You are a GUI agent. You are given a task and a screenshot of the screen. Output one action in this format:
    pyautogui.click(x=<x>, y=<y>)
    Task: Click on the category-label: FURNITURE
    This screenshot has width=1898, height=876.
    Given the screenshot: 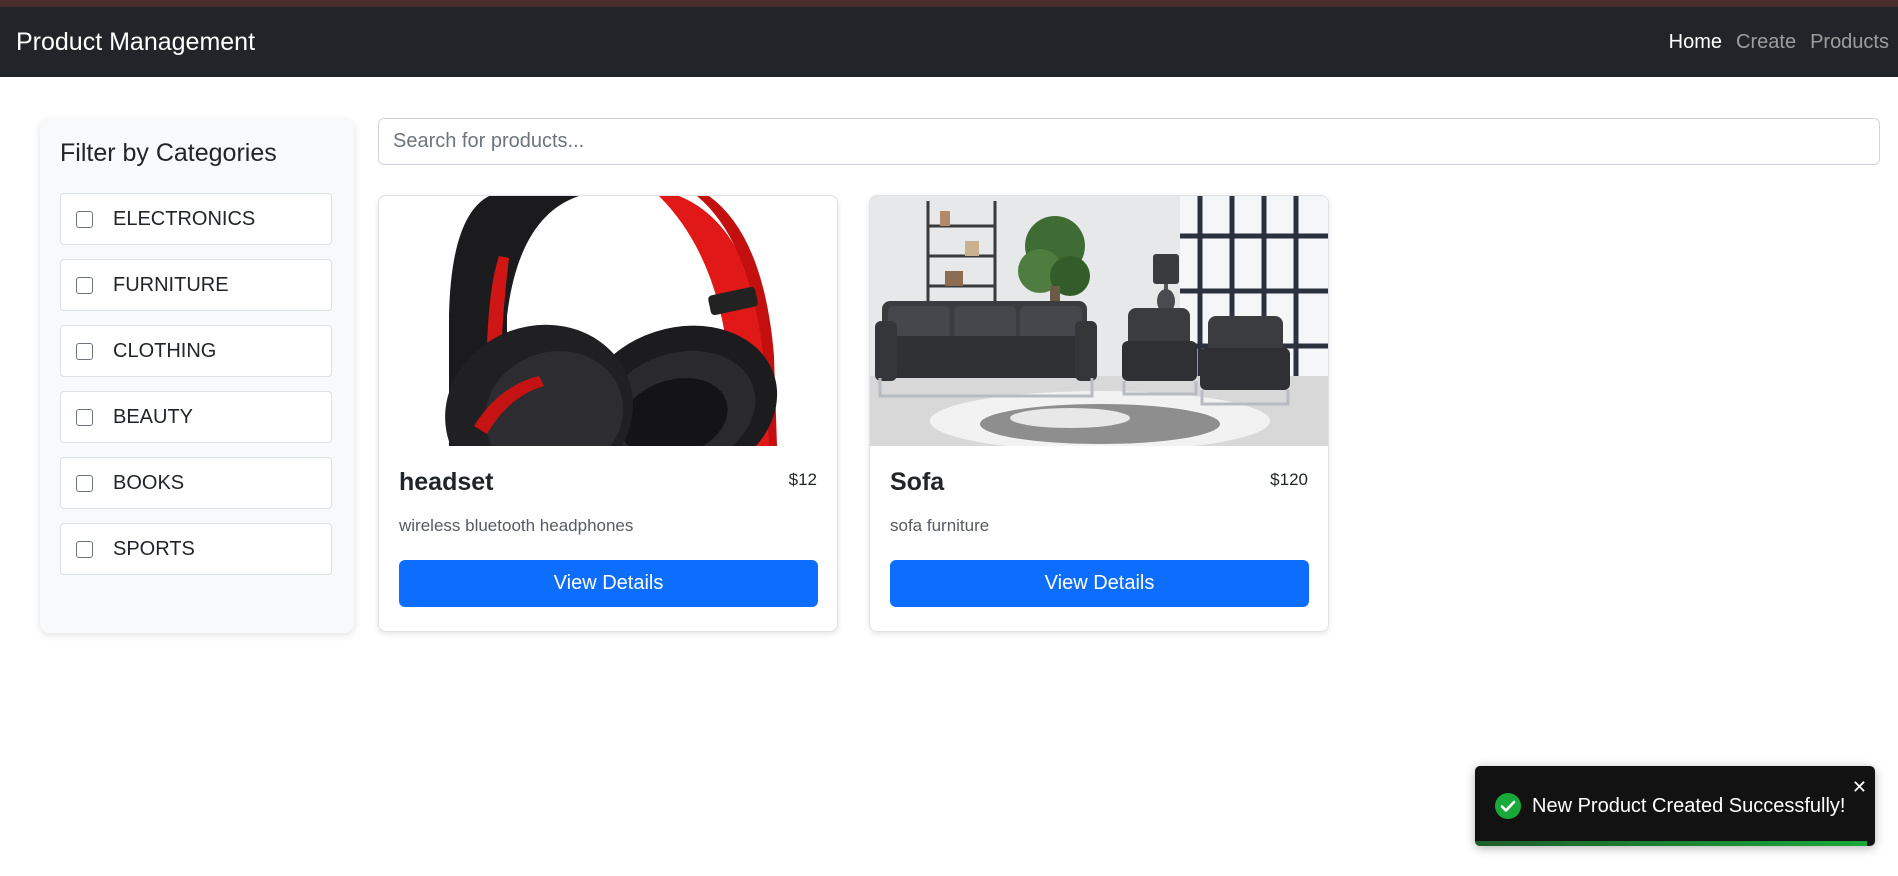 What is the action you would take?
    pyautogui.click(x=171, y=284)
    